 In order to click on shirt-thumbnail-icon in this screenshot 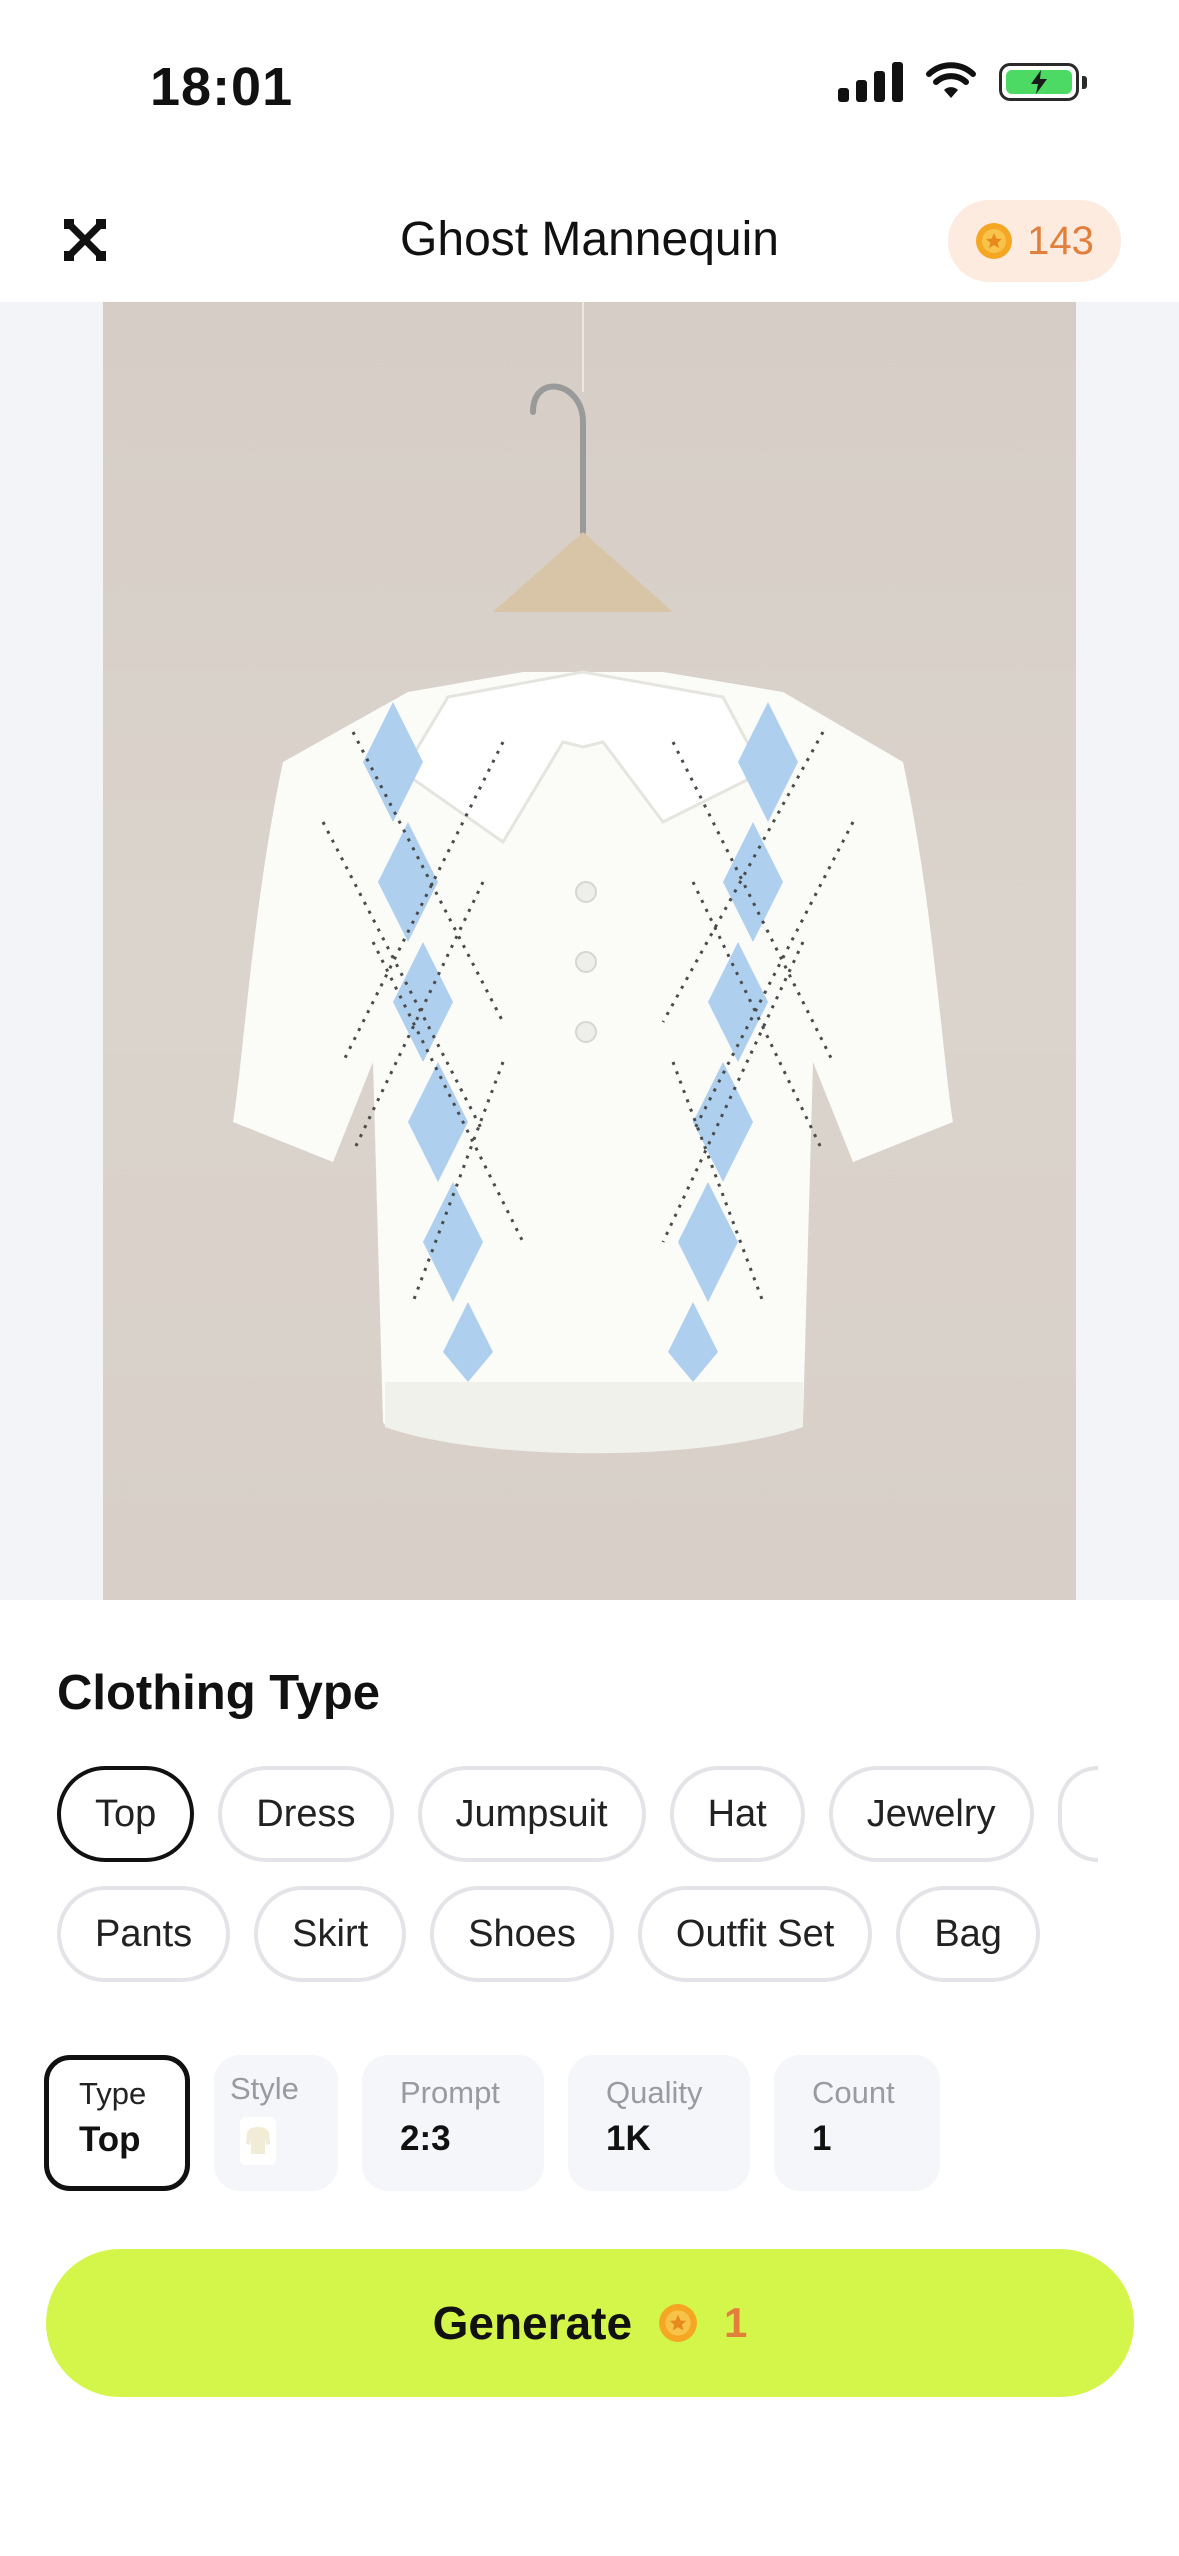, I will do `click(258, 2140)`.